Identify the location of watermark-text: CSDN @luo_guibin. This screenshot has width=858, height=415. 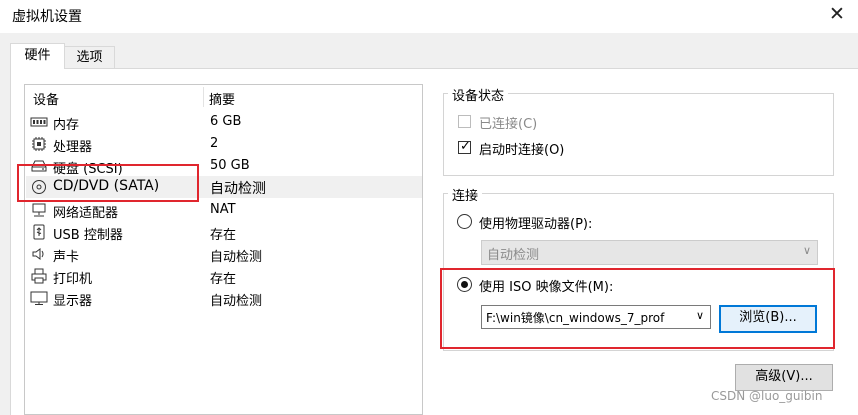
(767, 396).